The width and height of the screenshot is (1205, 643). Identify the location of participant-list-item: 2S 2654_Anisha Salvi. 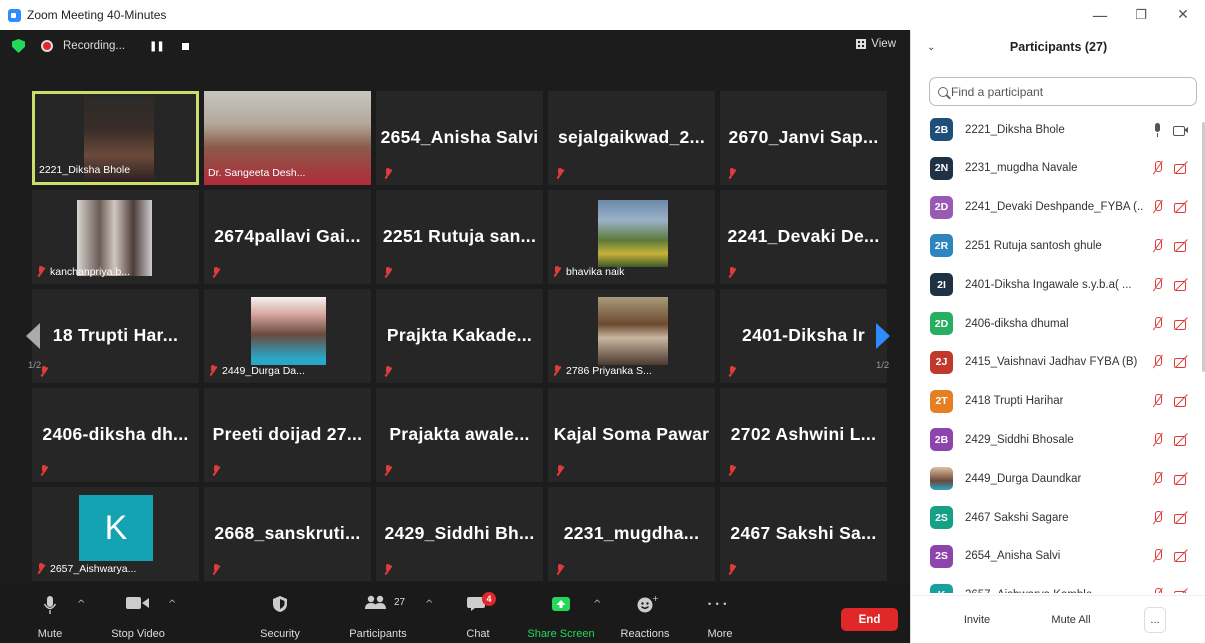
(1058, 556).